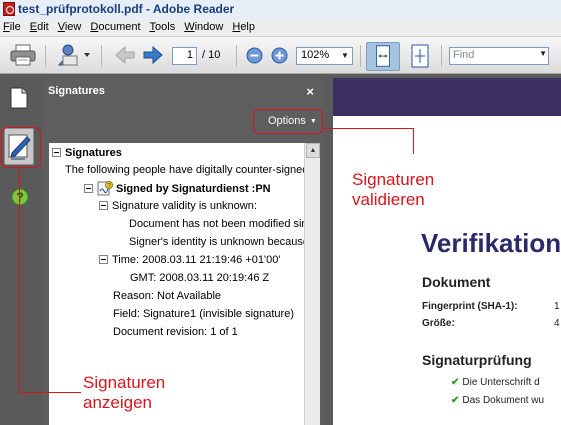  What do you see at coordinates (313, 150) in the screenshot?
I see `scroll-up-icon: ▲` at bounding box center [313, 150].